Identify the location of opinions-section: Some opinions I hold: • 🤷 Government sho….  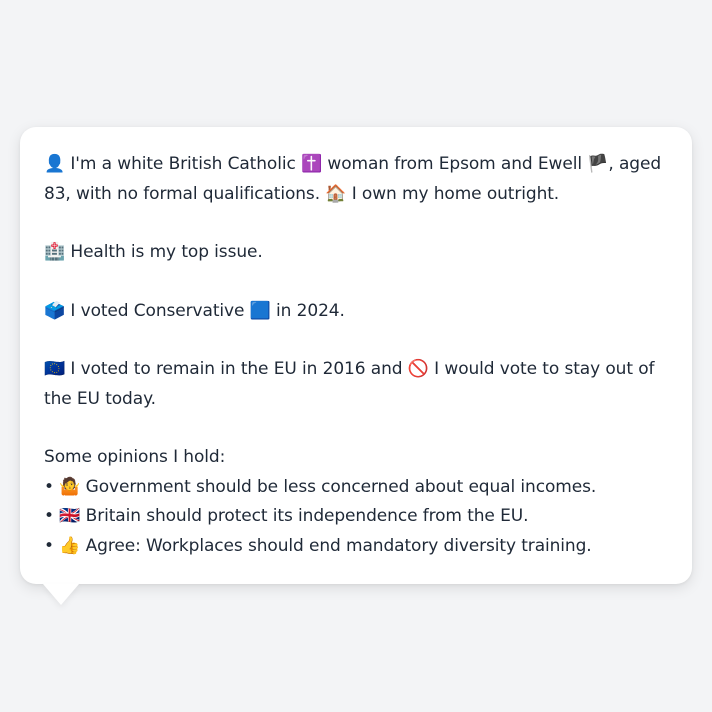
(357, 502).